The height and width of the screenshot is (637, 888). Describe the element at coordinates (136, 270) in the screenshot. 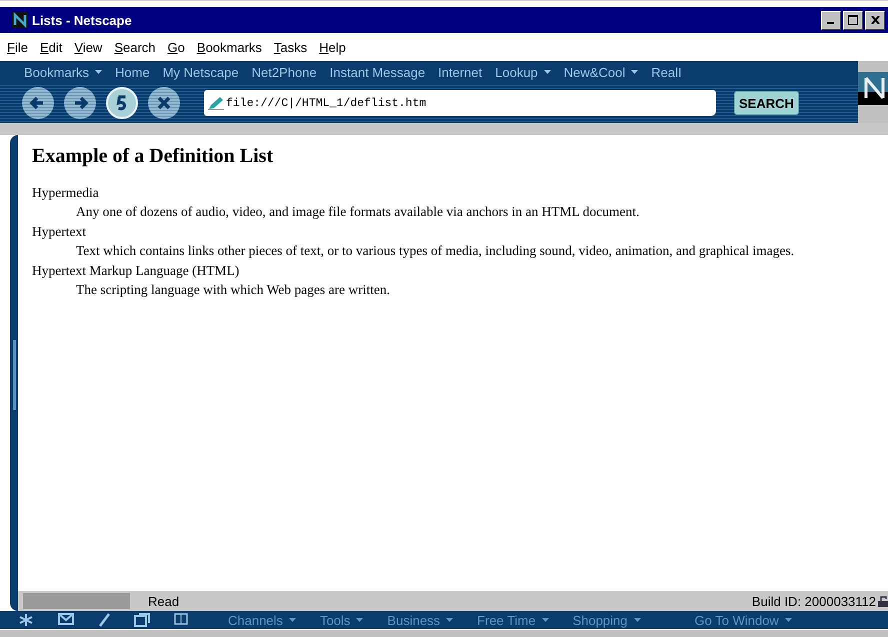

I see `definition-term: Hypertext Markup Language (HTML)` at that location.